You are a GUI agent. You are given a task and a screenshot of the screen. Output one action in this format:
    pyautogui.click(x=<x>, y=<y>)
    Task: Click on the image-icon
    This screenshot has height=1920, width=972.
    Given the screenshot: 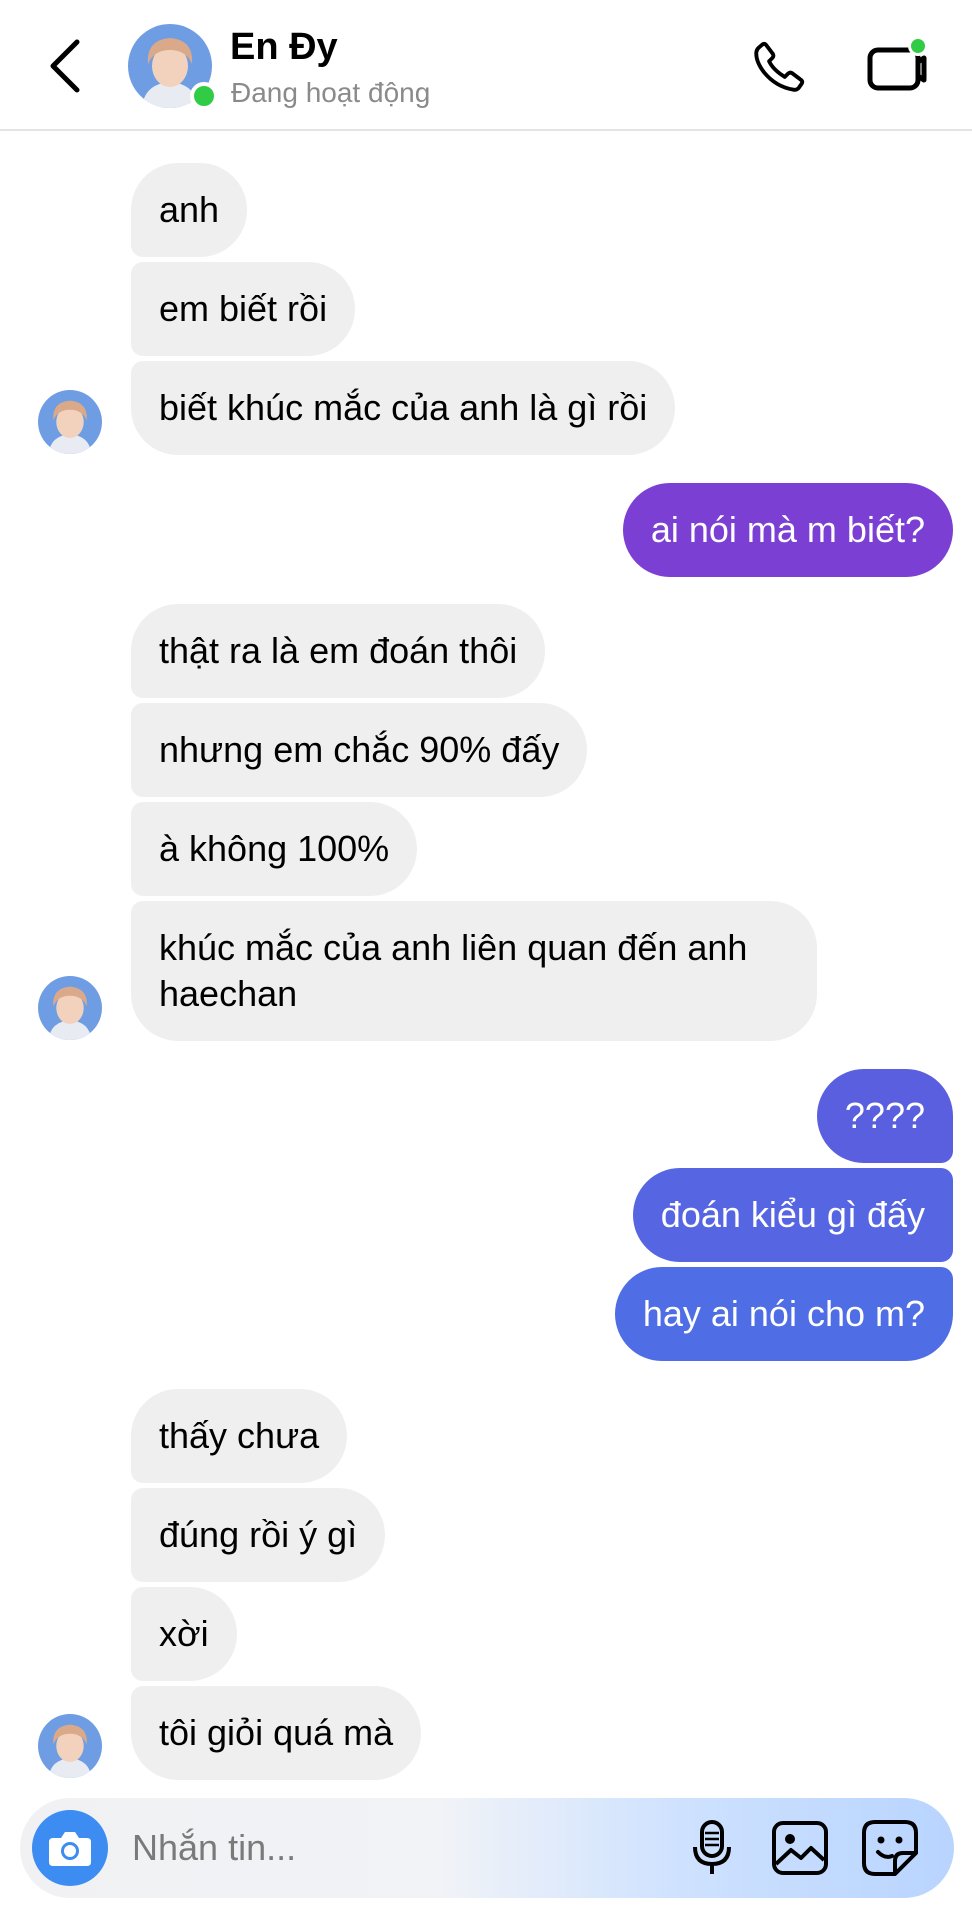 What is the action you would take?
    pyautogui.click(x=800, y=1848)
    